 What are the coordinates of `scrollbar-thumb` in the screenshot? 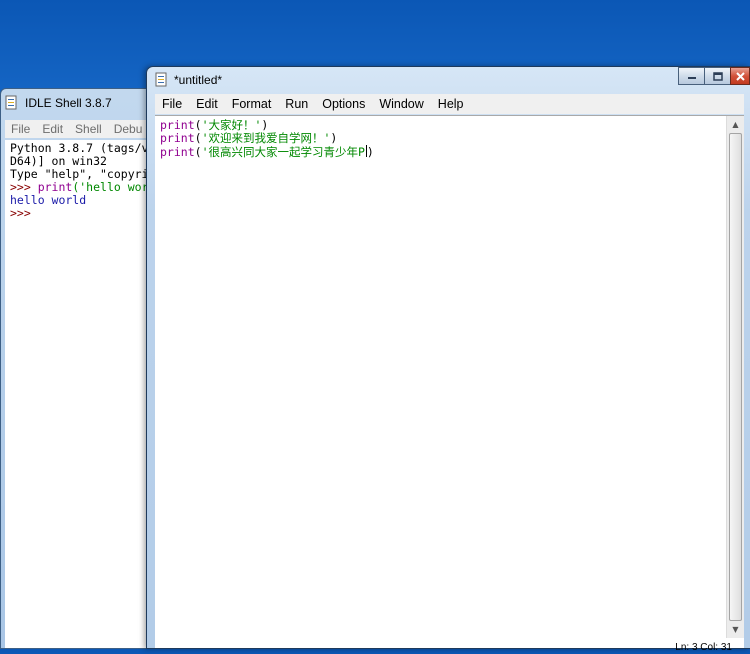 It's located at (735, 377).